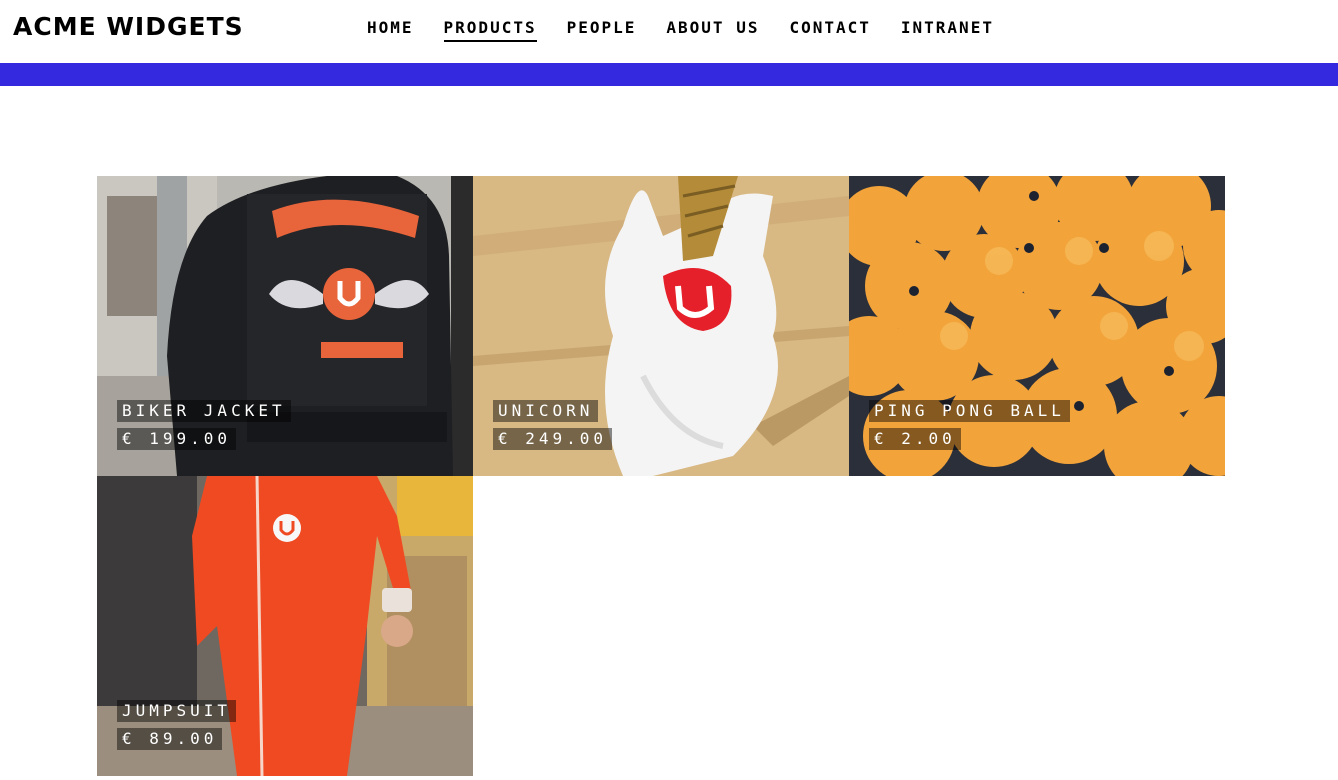 The height and width of the screenshot is (780, 1338). I want to click on product-price: € 89.00, so click(170, 739).